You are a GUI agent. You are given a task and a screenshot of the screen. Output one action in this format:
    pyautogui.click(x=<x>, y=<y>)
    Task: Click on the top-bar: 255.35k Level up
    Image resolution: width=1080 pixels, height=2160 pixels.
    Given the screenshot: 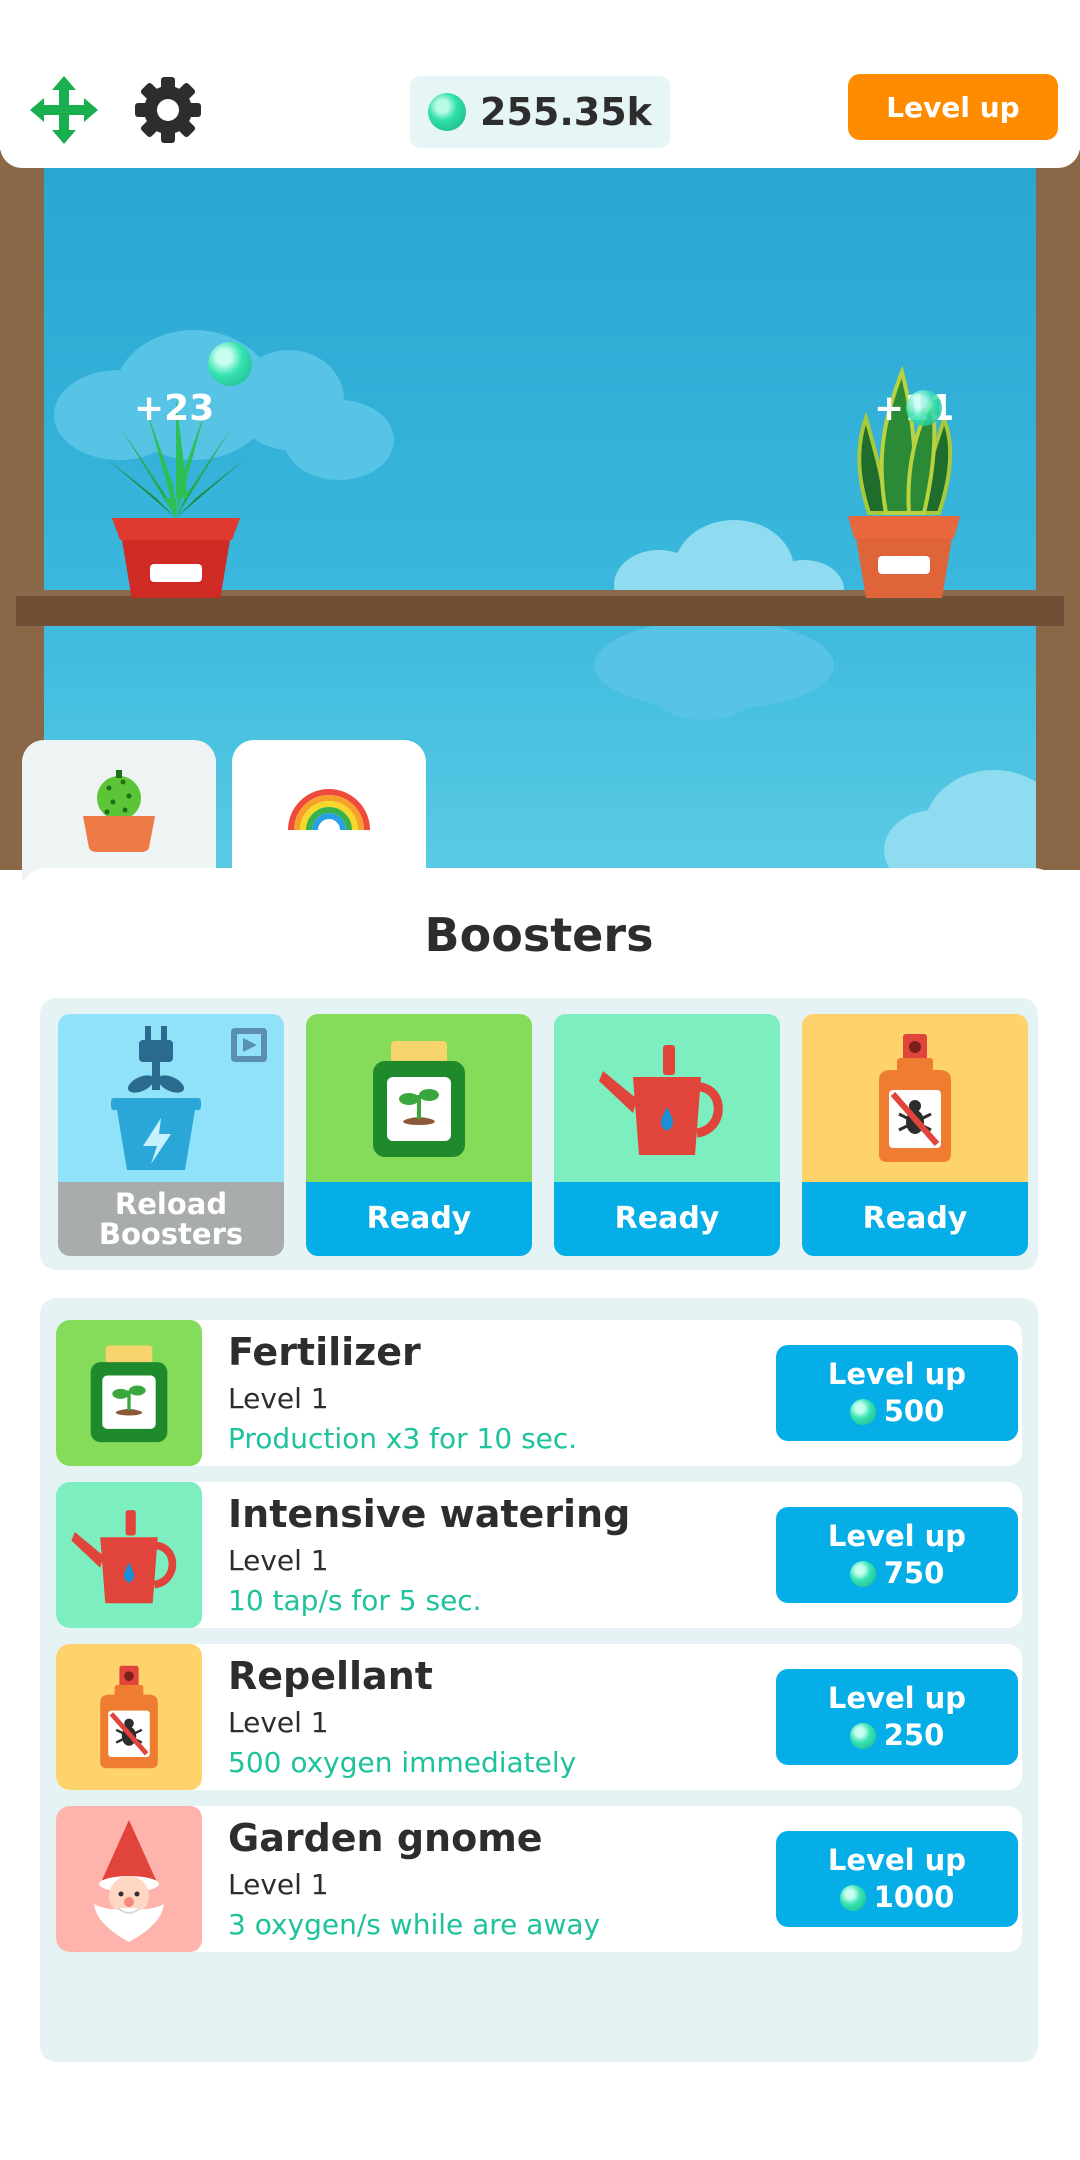 What is the action you would take?
    pyautogui.click(x=540, y=84)
    